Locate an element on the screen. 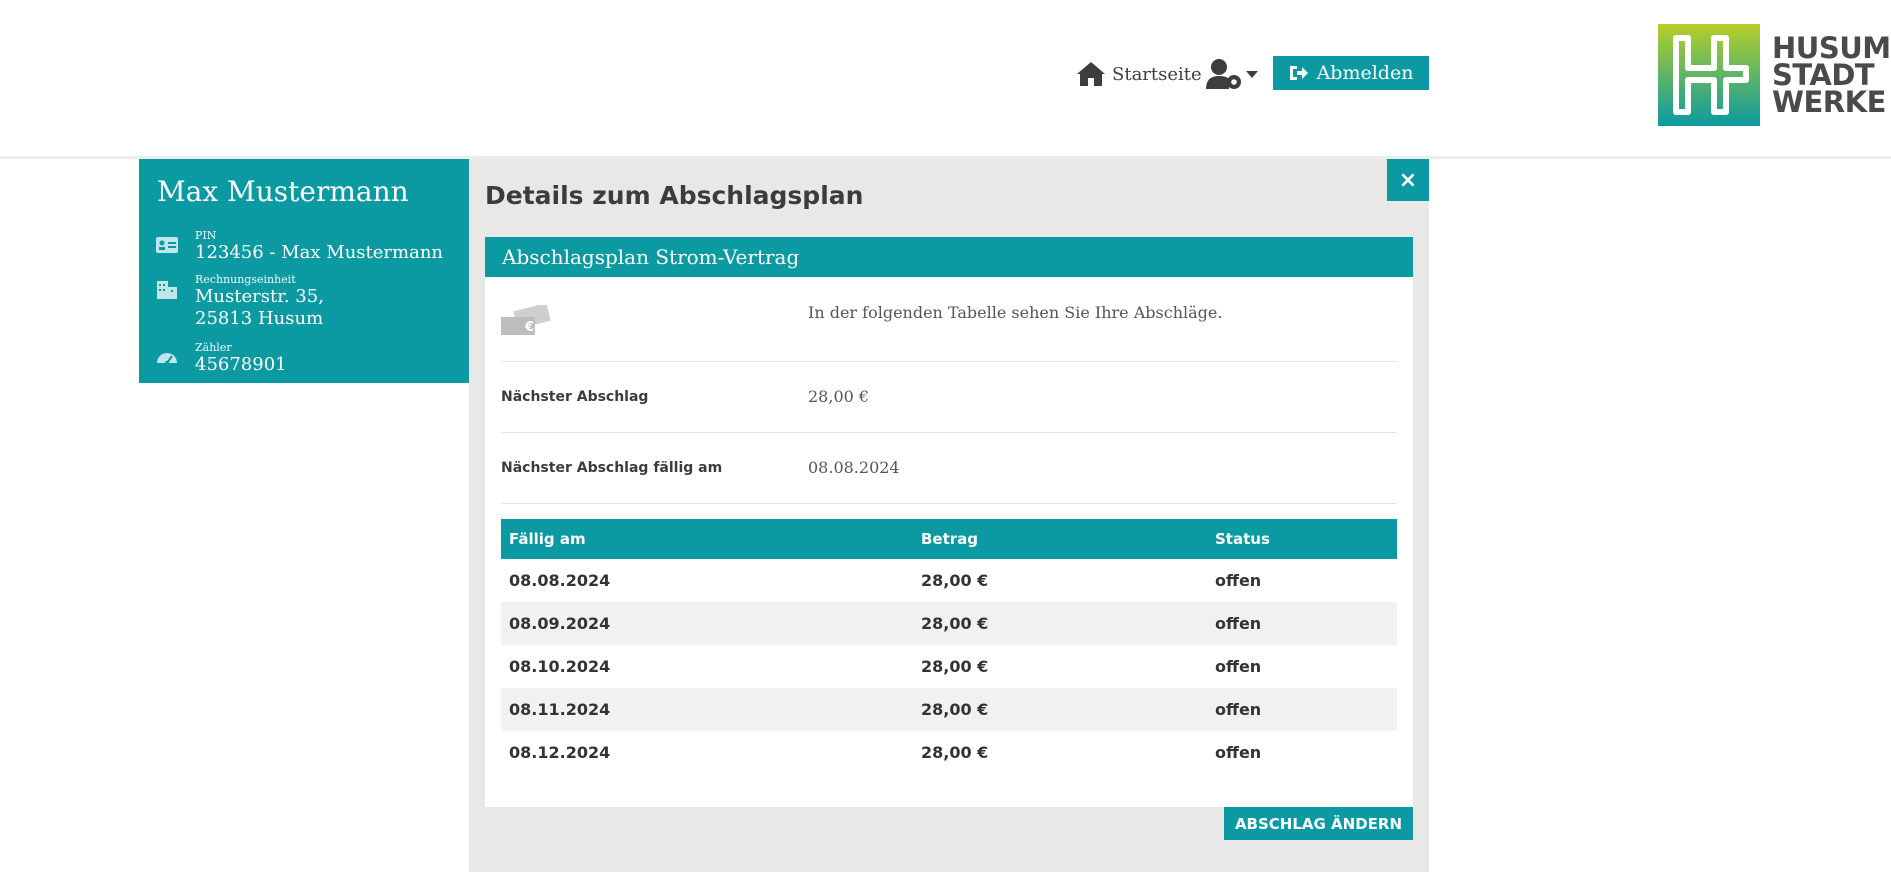  change-installment-button: ABSCHLAG ÄNDERN is located at coordinates (1318, 823).